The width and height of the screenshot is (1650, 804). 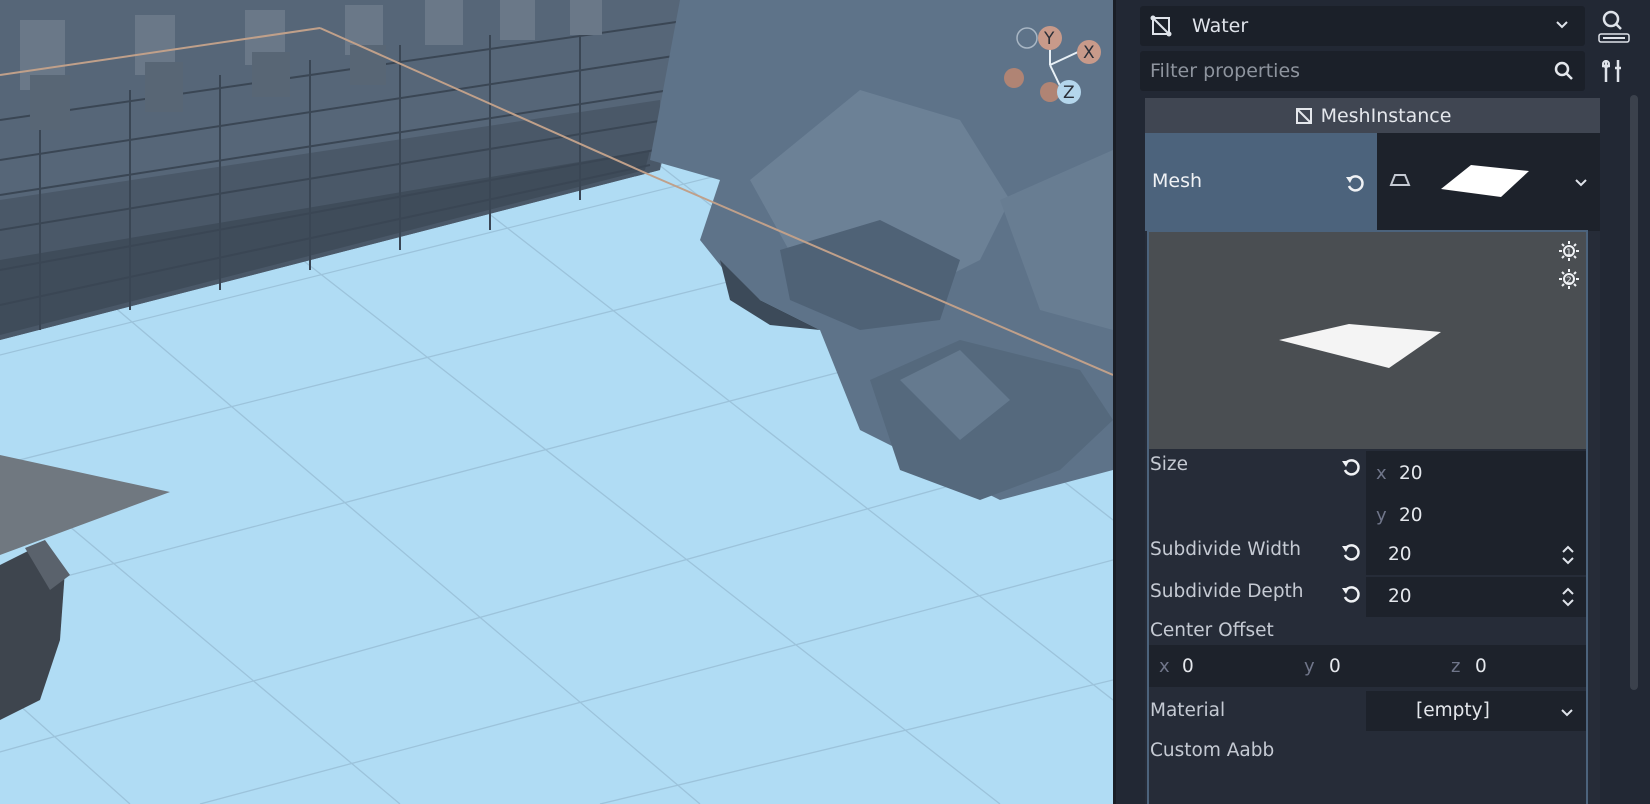 I want to click on gizmo-x-label: X, so click(x=1089, y=53).